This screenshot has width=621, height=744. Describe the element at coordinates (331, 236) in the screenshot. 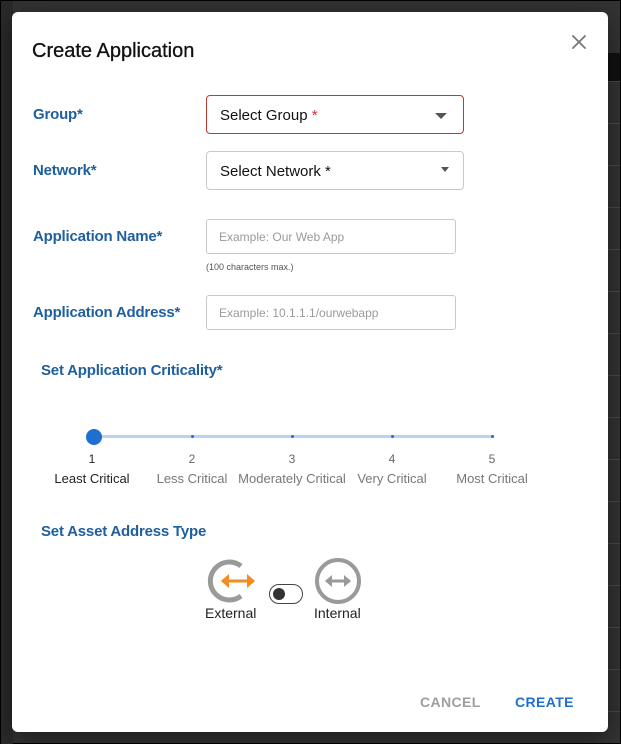

I see `application-name-input` at that location.